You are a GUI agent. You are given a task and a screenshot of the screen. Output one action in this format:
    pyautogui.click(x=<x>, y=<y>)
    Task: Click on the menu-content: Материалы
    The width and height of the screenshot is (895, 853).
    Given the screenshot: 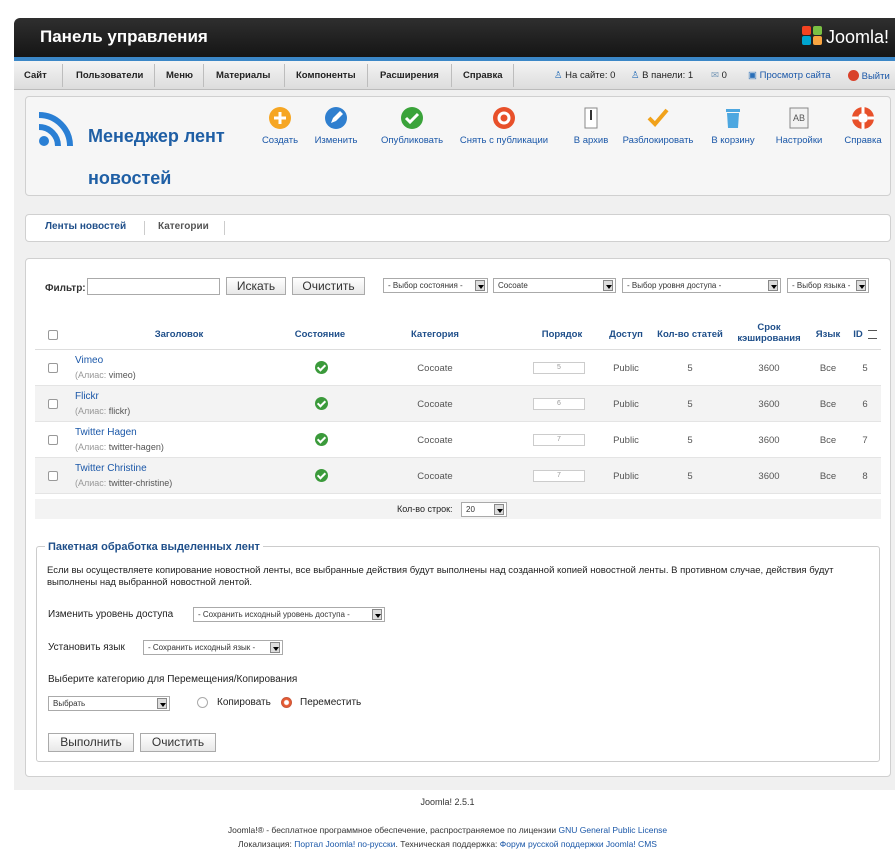 What is the action you would take?
    pyautogui.click(x=243, y=75)
    